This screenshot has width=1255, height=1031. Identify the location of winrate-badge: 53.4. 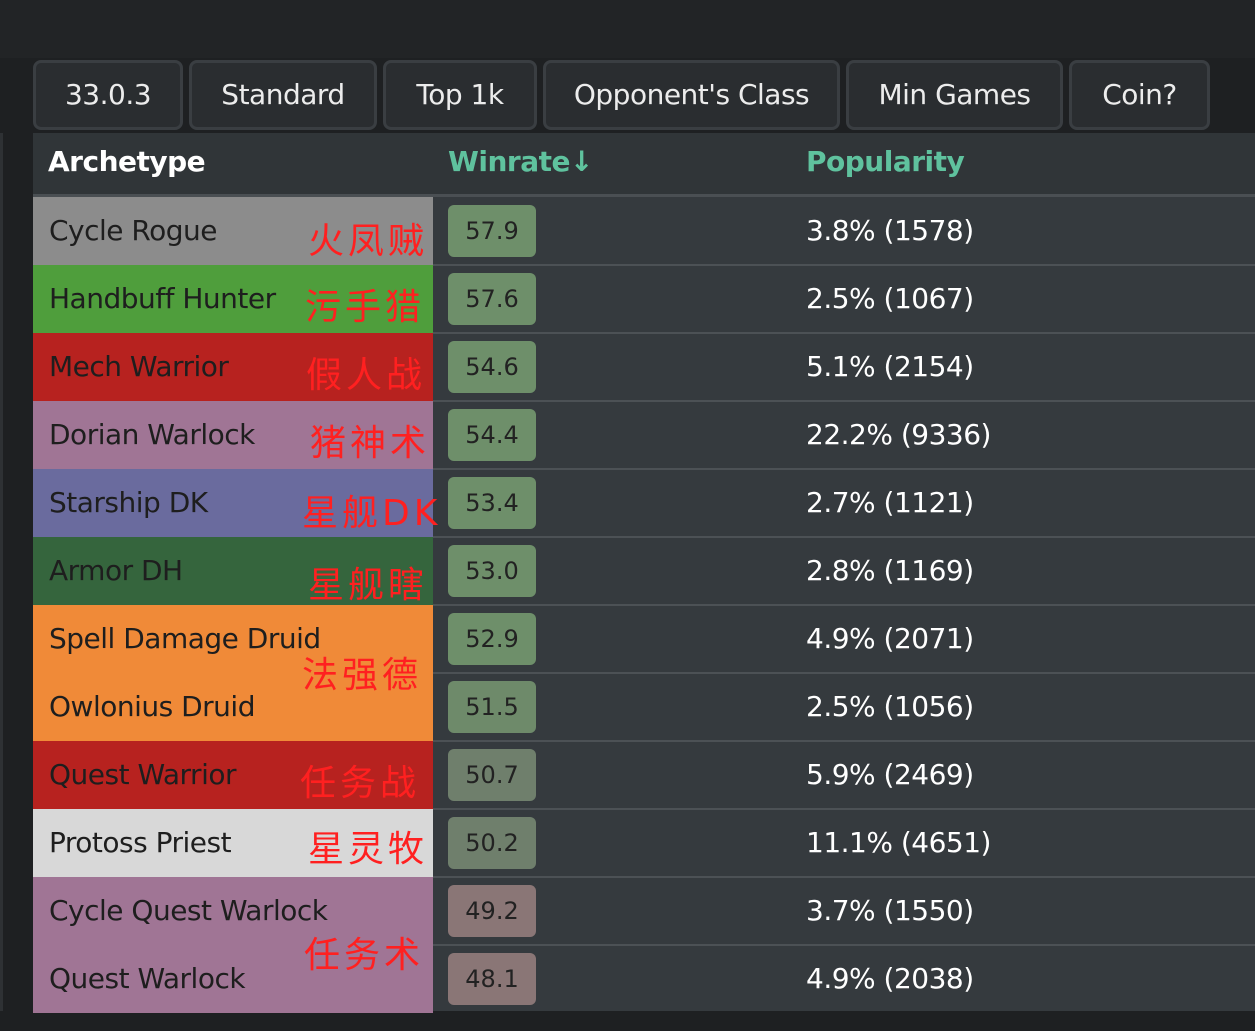
(492, 503).